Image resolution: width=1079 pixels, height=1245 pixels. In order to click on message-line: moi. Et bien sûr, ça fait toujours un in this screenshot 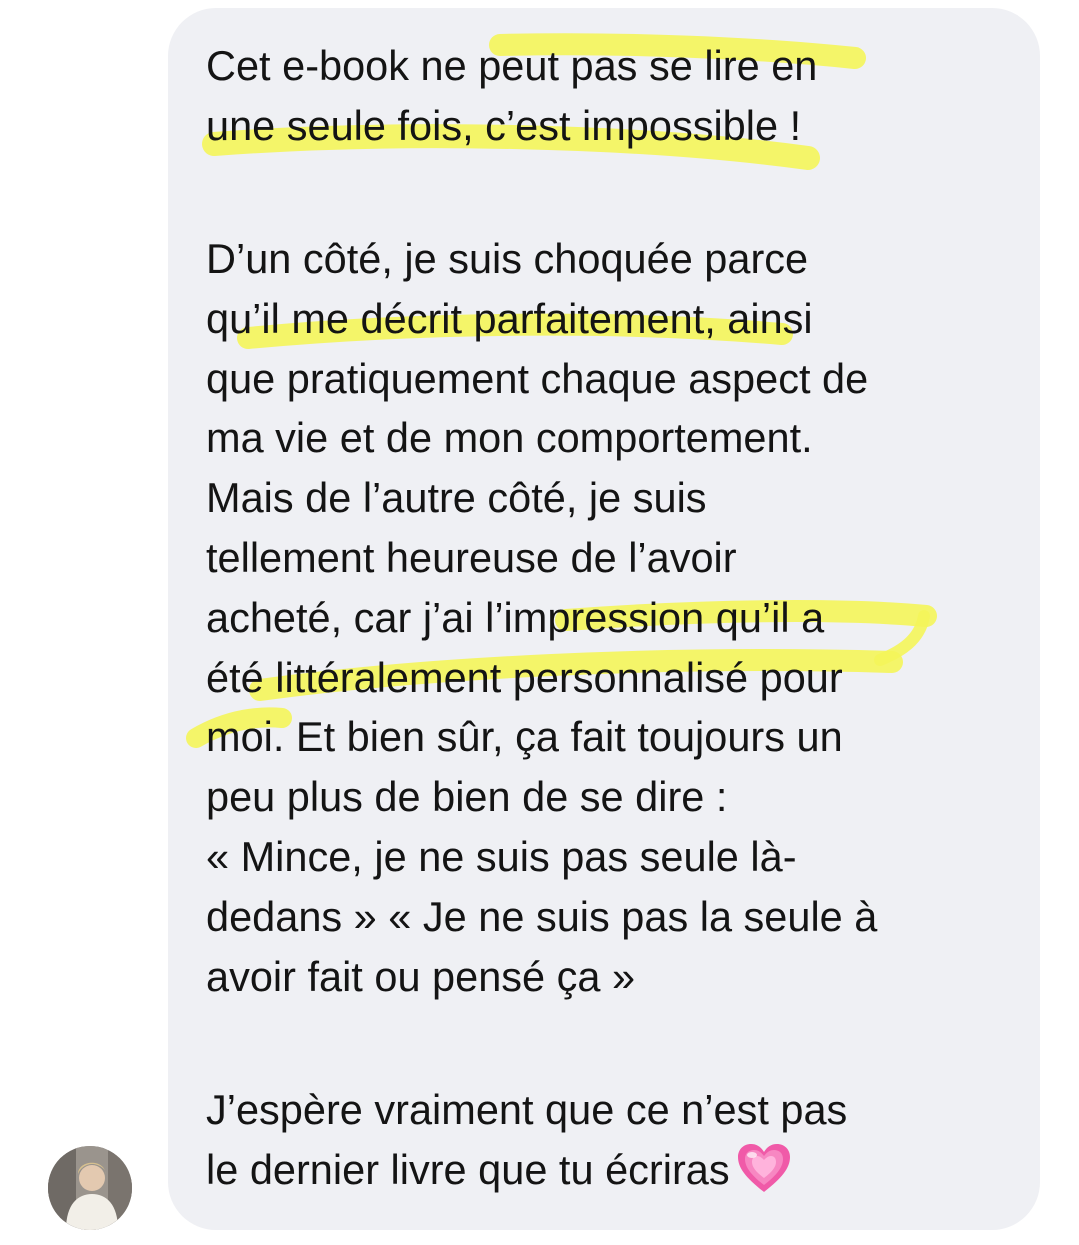, I will do `click(524, 737)`.